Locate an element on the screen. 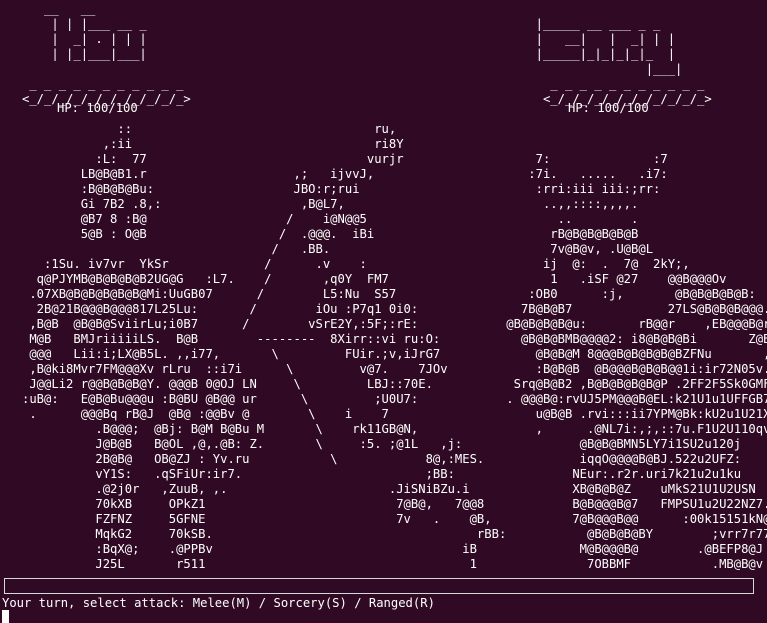 The height and width of the screenshot is (623, 767). input-cursor is located at coordinates (5, 616).